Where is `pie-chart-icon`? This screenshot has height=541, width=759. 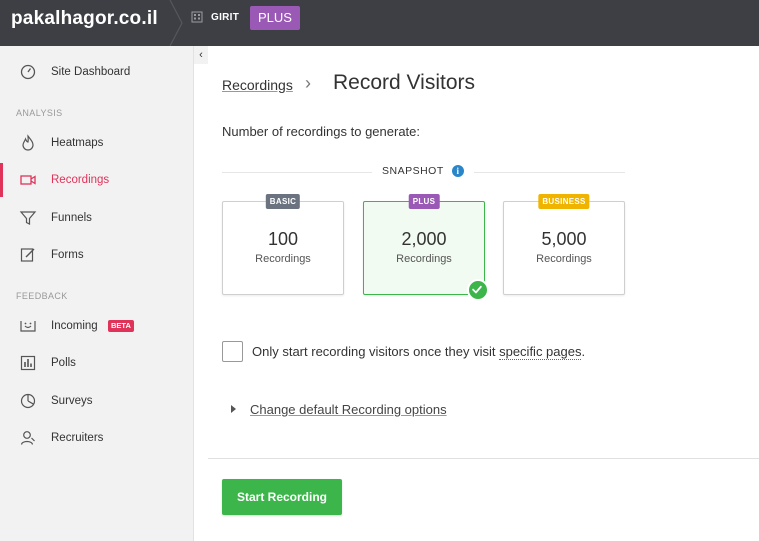 pie-chart-icon is located at coordinates (28, 401).